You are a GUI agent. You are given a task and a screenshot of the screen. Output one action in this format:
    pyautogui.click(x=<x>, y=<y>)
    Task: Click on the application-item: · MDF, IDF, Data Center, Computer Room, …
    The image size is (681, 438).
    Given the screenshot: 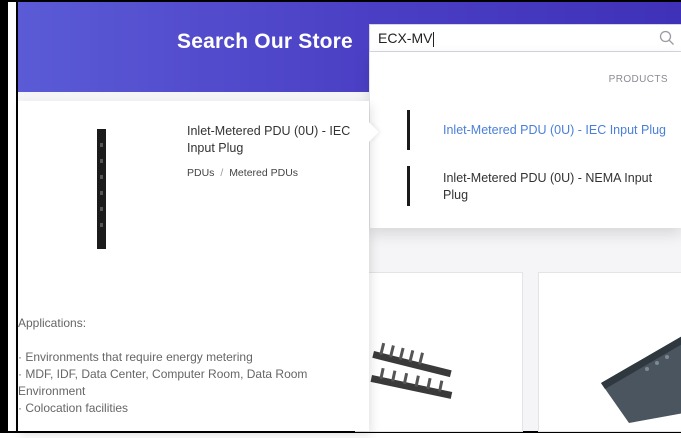 What is the action you would take?
    pyautogui.click(x=163, y=382)
    